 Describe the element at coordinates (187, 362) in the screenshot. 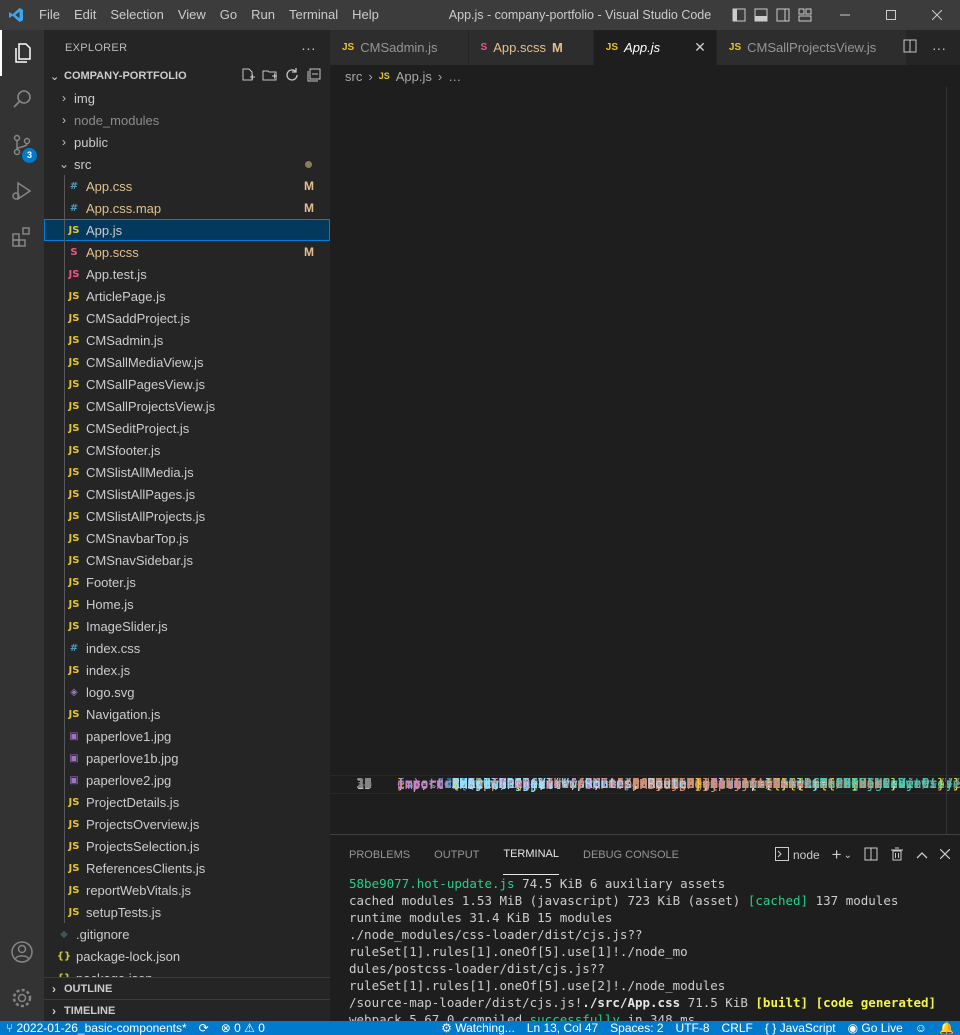

I see `file-item: JS CMSallMediaView.js` at that location.